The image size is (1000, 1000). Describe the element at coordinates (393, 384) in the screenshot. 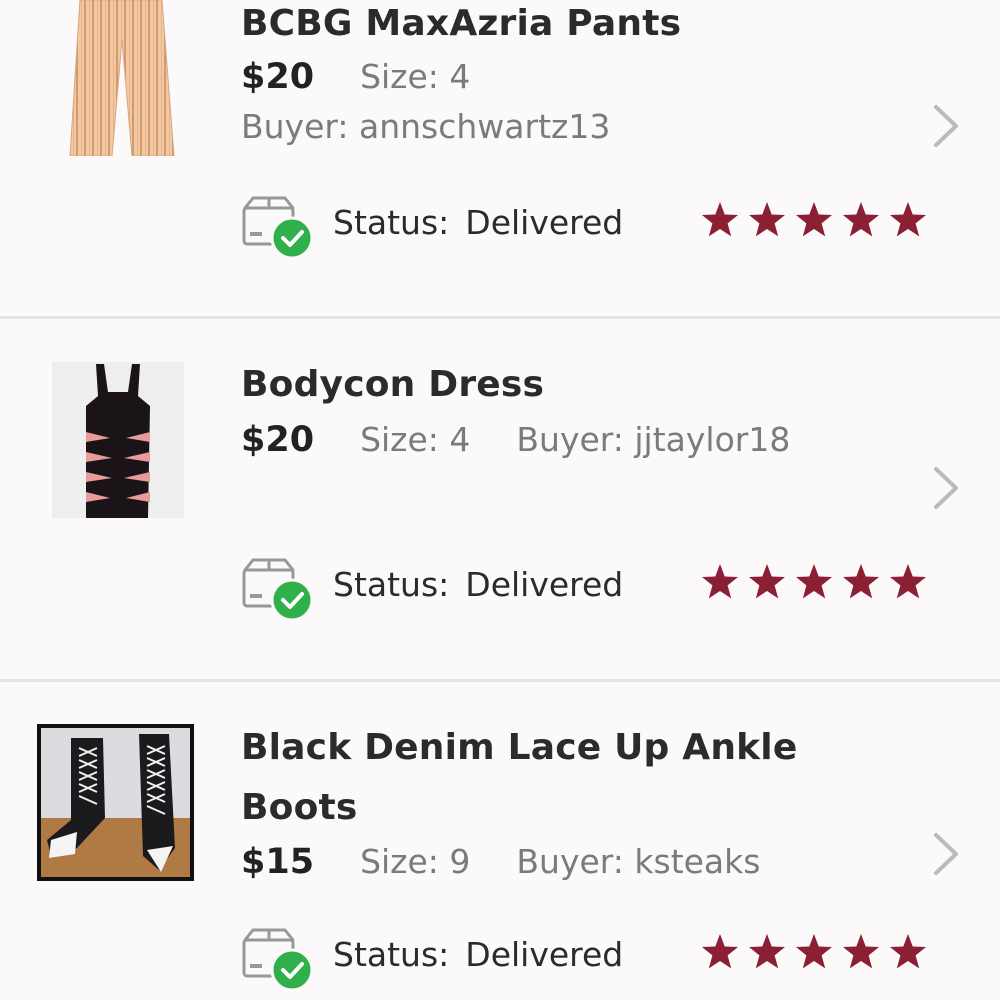

I see `item-title: Bodycon Dress` at that location.